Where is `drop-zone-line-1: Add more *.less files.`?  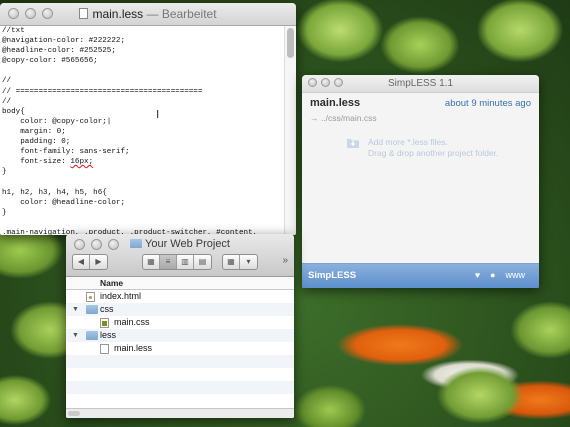
drop-zone-line-1: Add more *.less files. is located at coordinates (408, 142).